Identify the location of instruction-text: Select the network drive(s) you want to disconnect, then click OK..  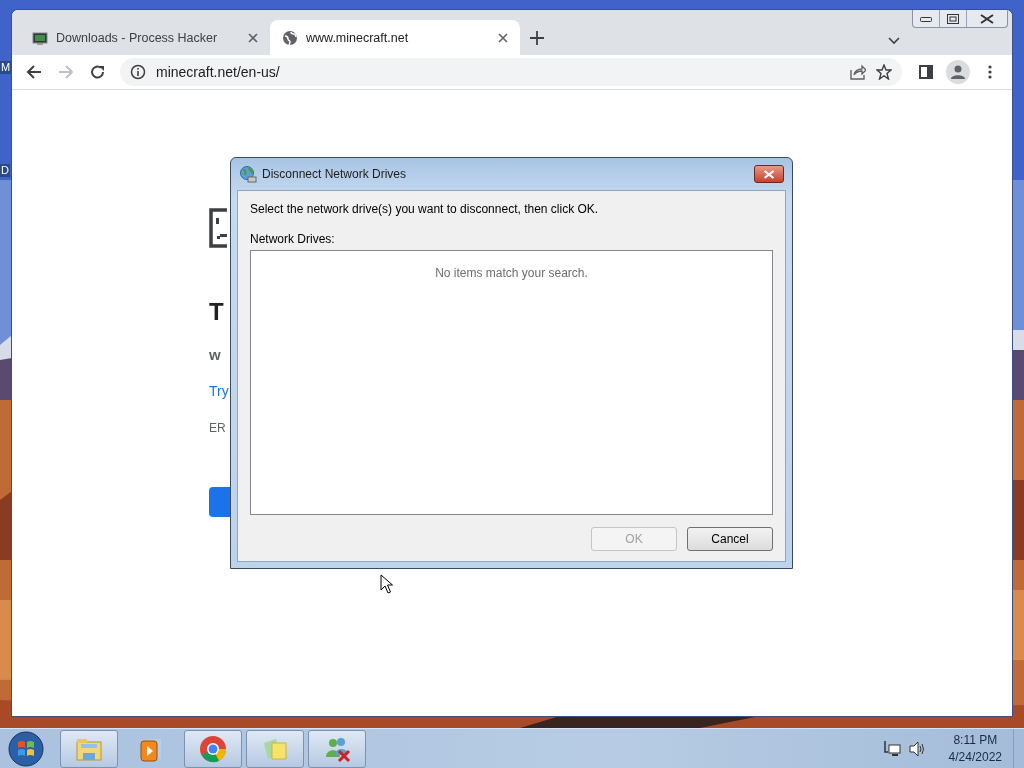
(425, 209).